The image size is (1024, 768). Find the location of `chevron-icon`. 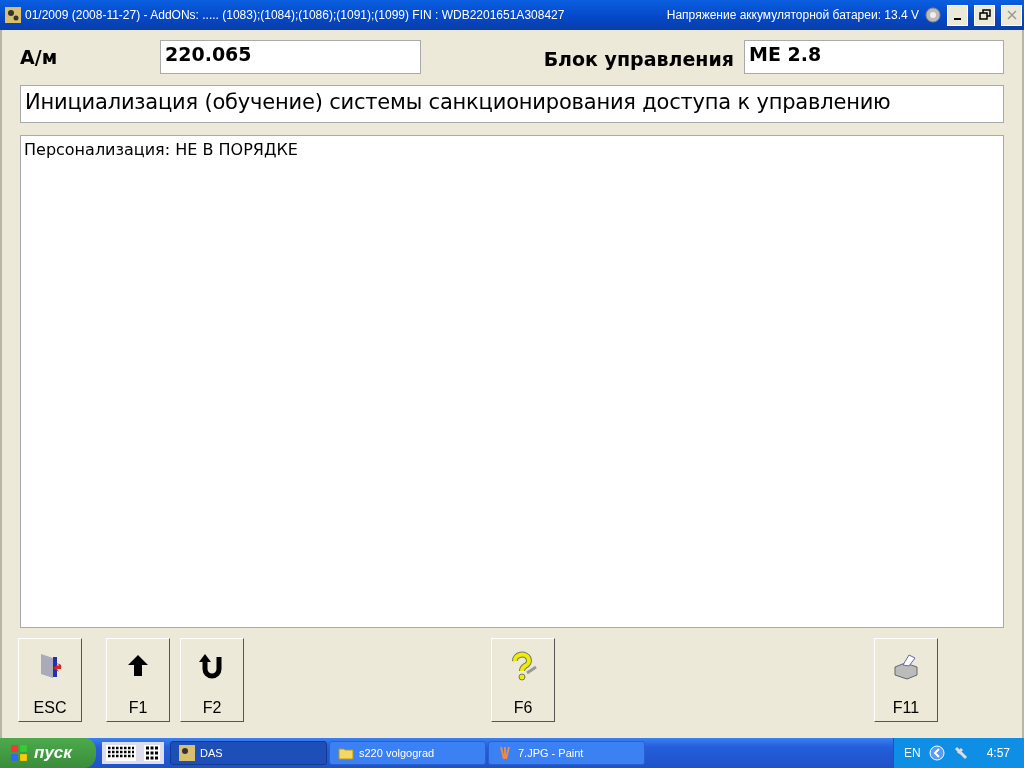

chevron-icon is located at coordinates (936, 753).